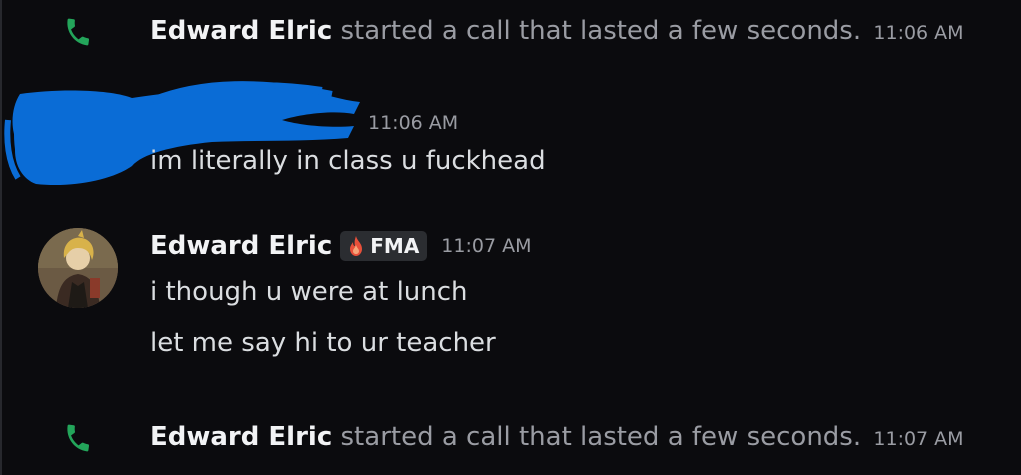  Describe the element at coordinates (395, 246) in the screenshot. I see `server-tag-label: FMA` at that location.